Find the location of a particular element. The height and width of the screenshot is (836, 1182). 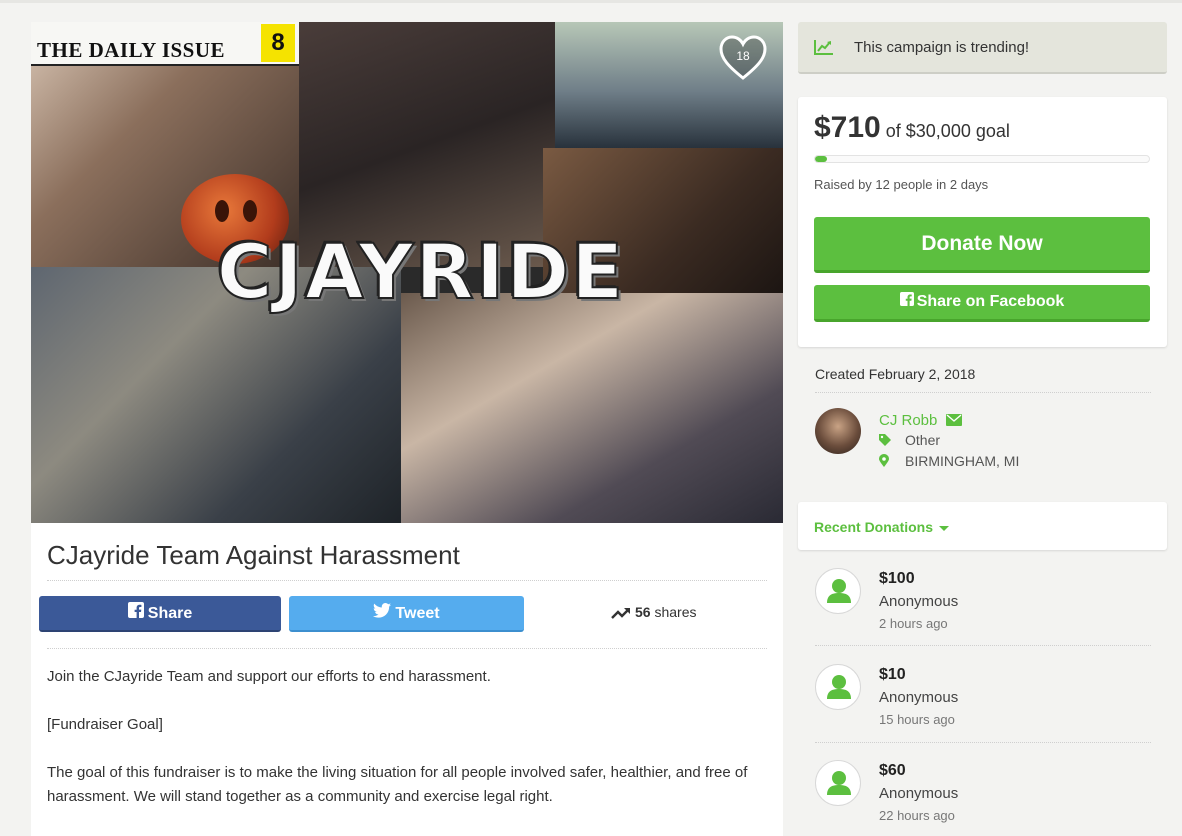

trending-up-icon is located at coordinates (620, 614).